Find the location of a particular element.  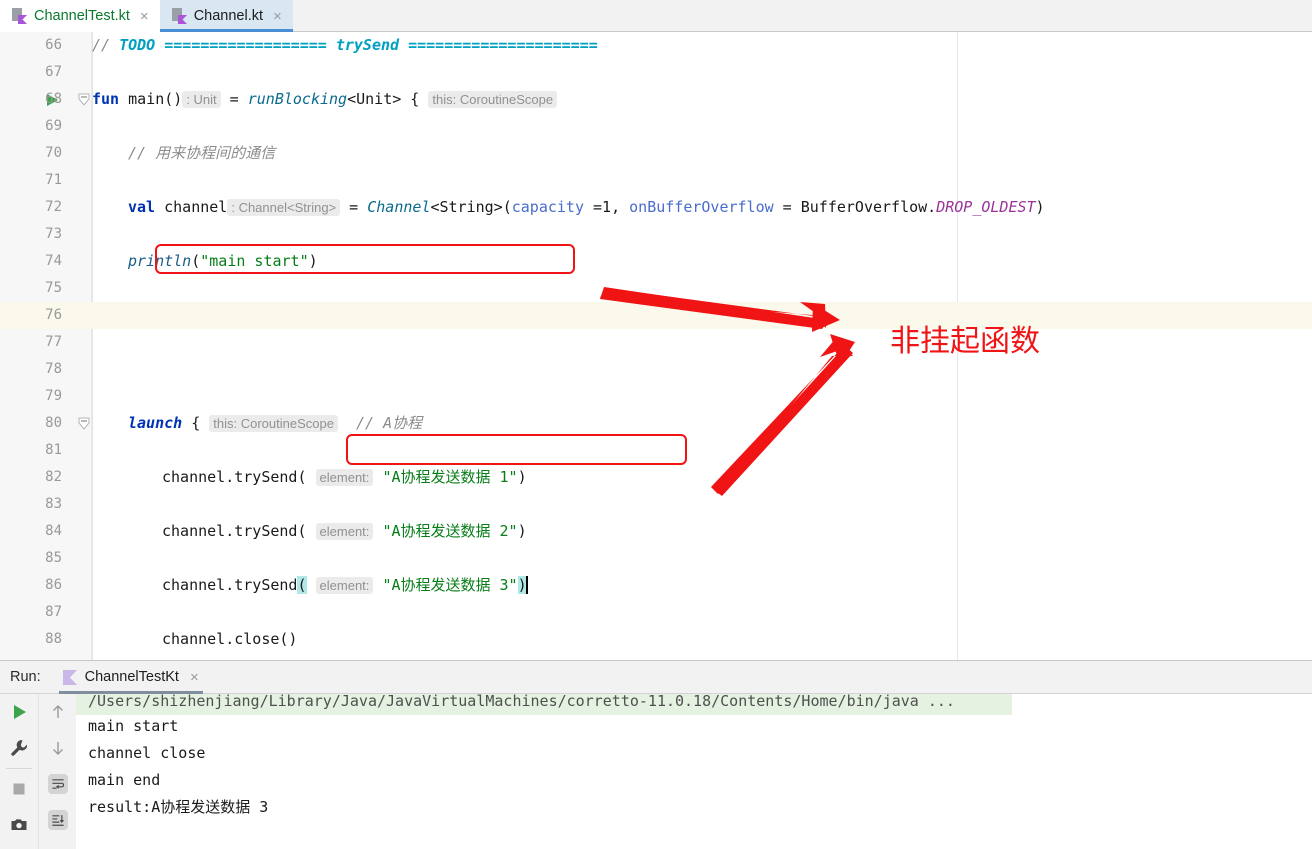

stop-button is located at coordinates (19, 789).